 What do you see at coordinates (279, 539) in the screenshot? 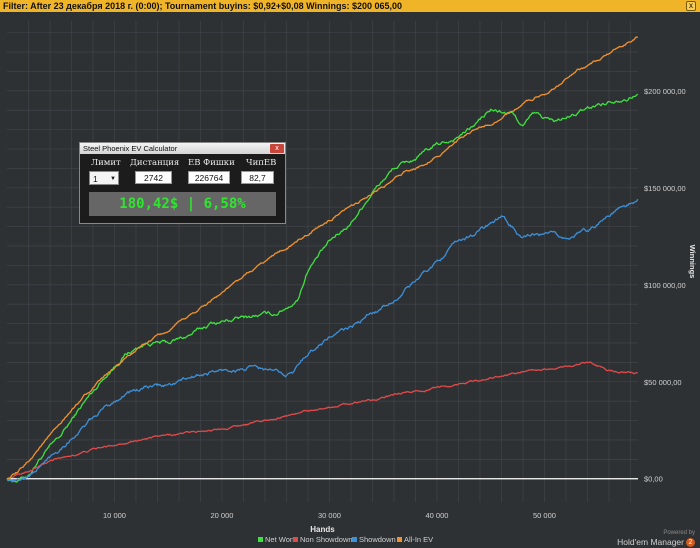
I see `legend-label: Net Won` at bounding box center [279, 539].